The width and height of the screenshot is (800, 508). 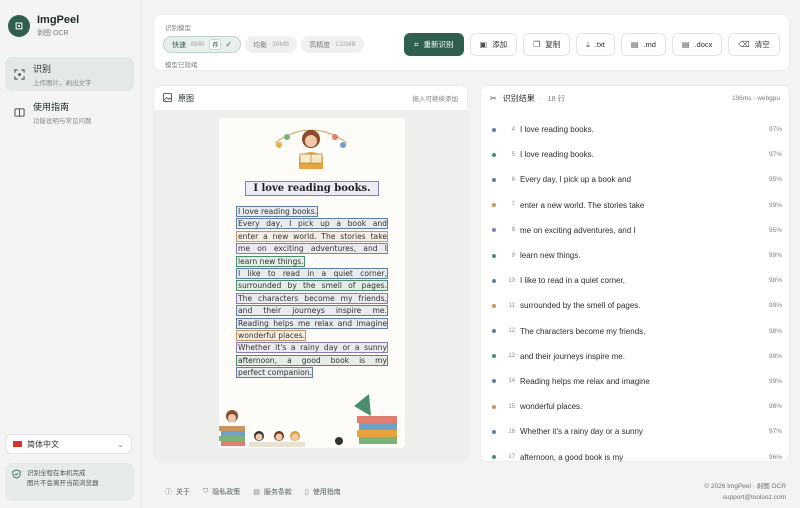 I want to click on sidebar-item-title: 使用指南, so click(x=51, y=106).